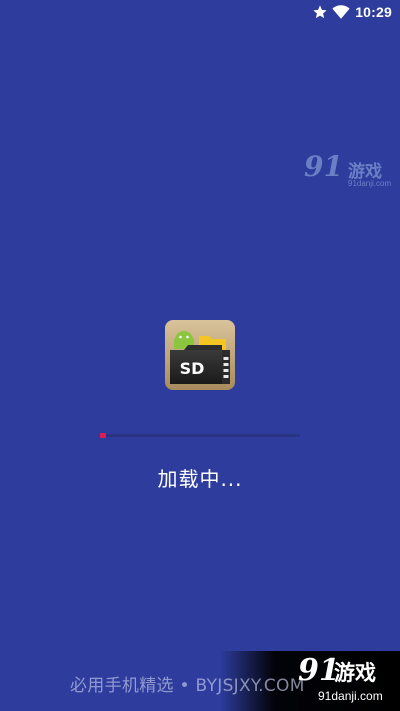 The image size is (400, 711). What do you see at coordinates (200, 435) in the screenshot?
I see `loading-progress-bar` at bounding box center [200, 435].